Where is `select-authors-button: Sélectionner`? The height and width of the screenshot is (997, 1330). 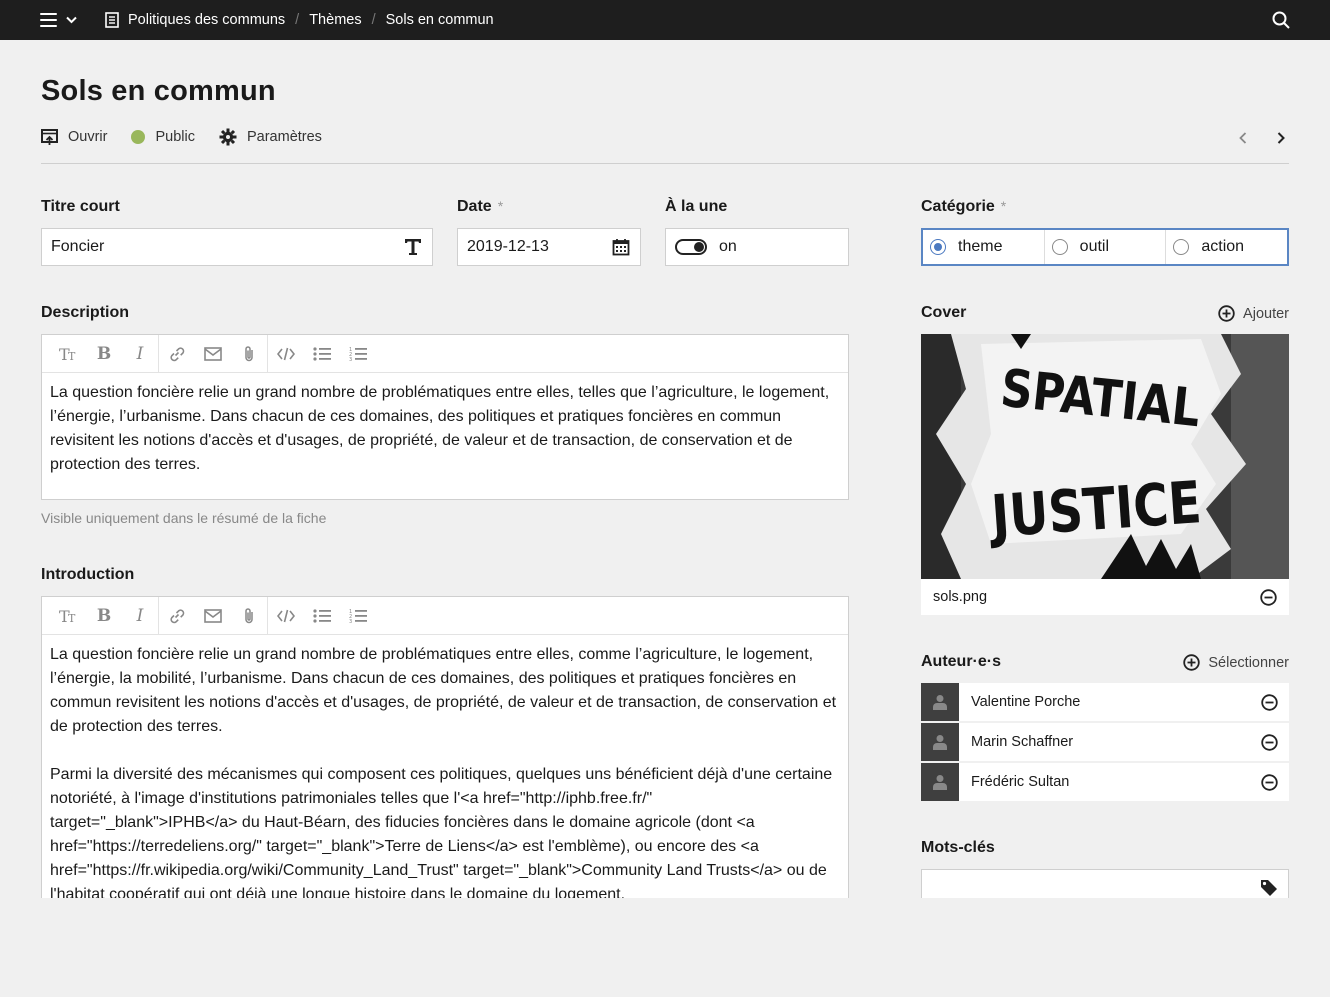
select-authors-button: Sélectionner is located at coordinates (1236, 662).